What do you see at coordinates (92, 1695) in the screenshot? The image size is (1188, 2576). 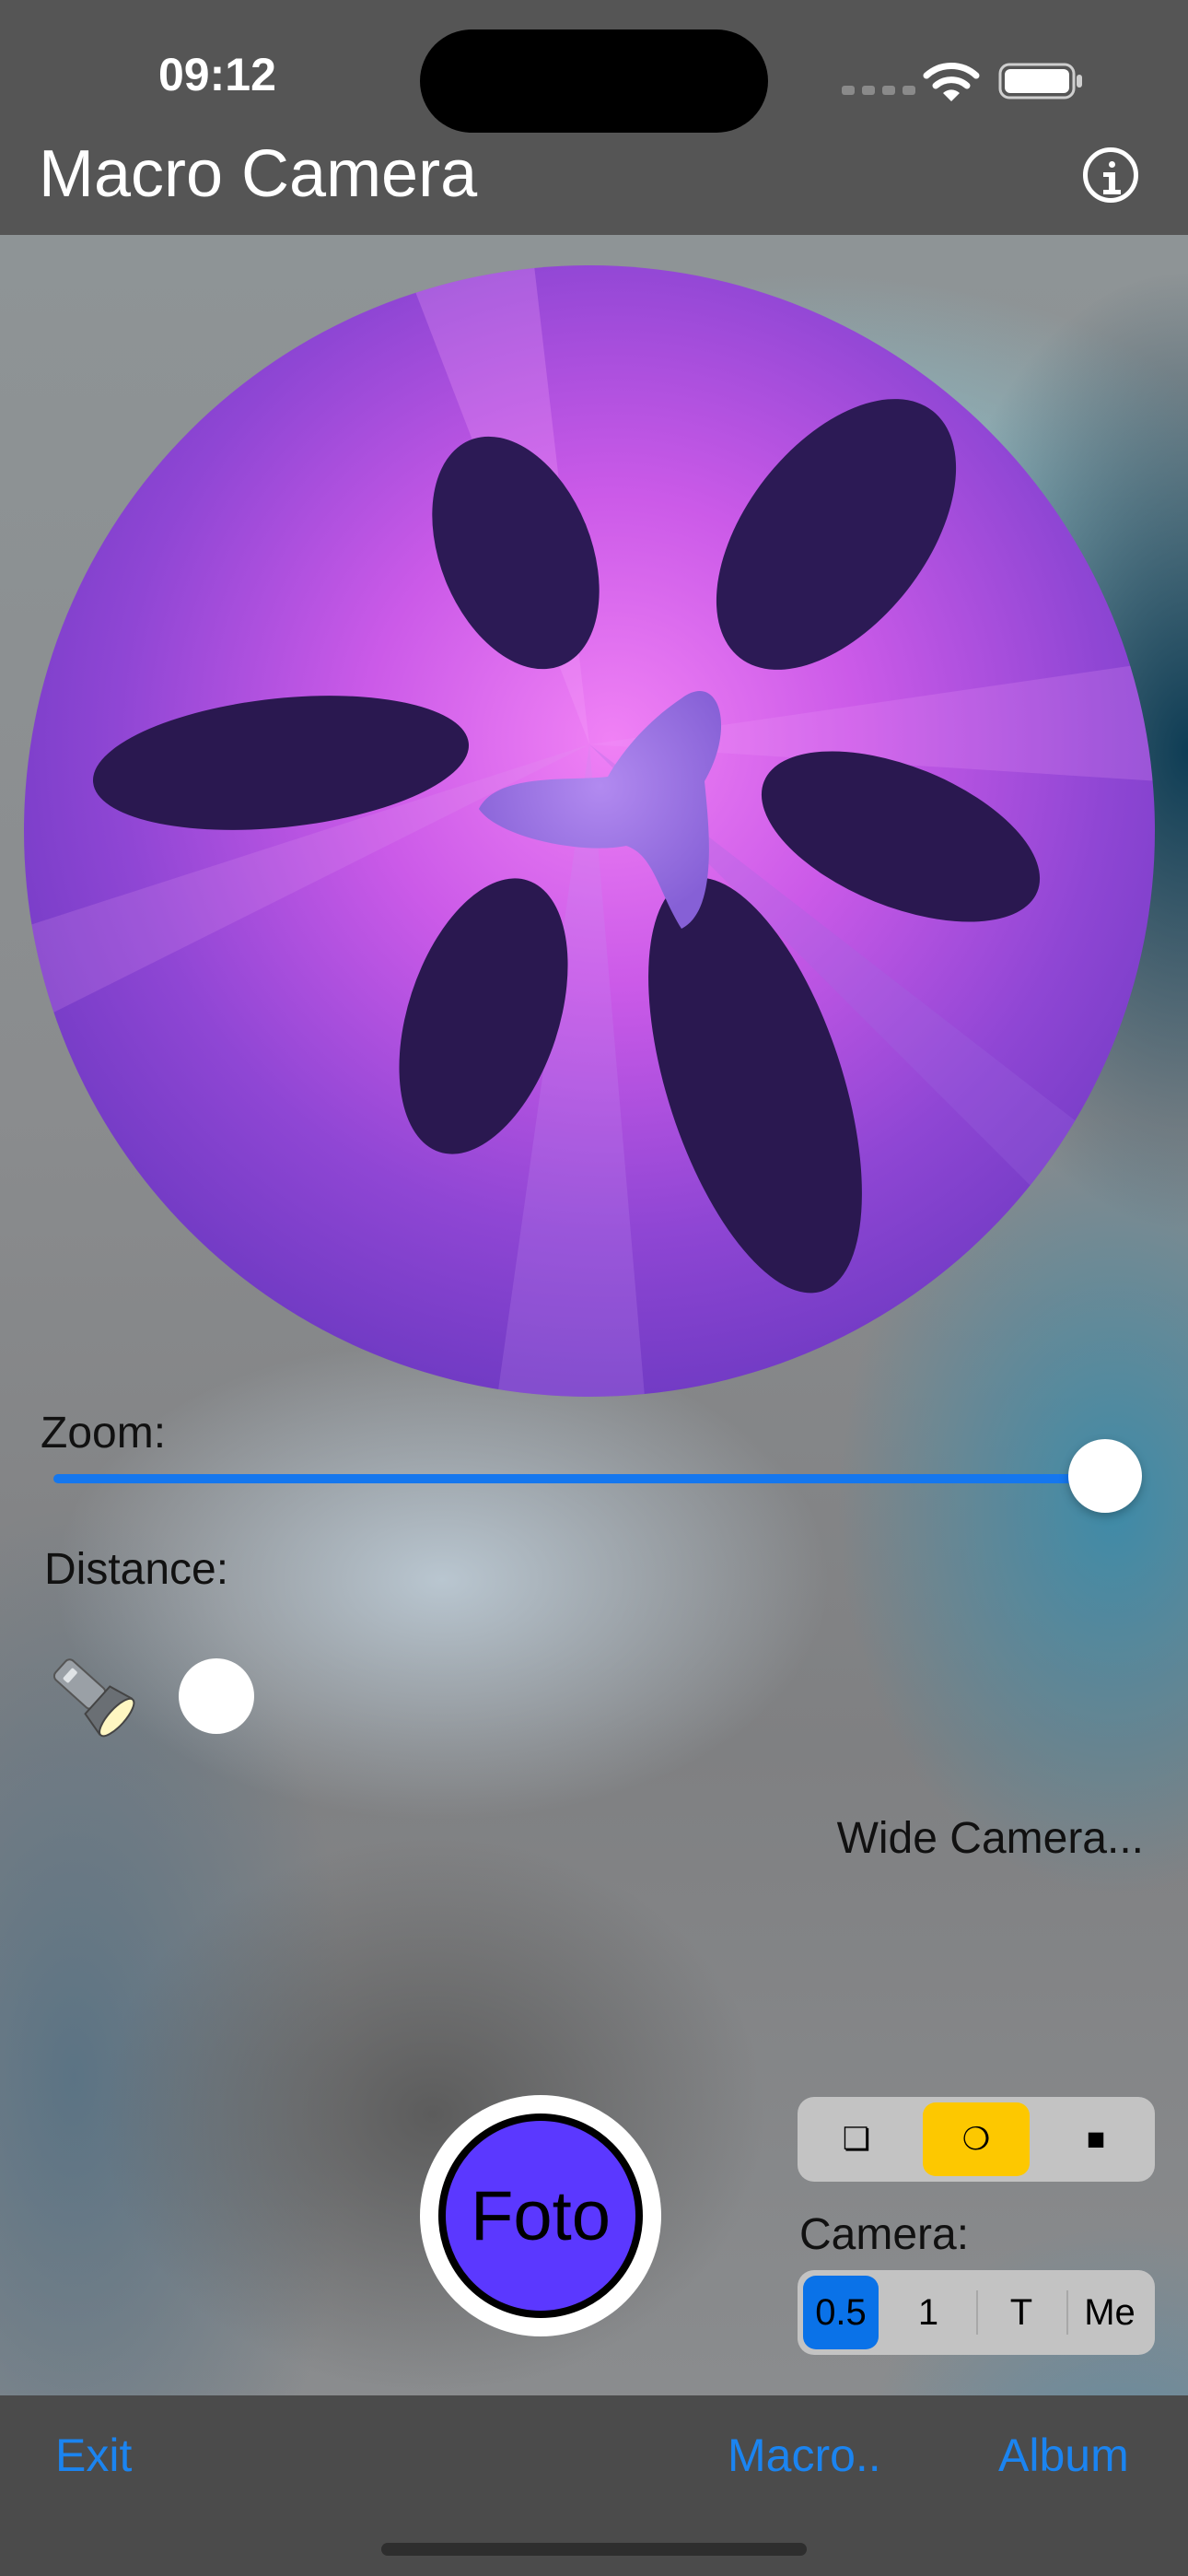 I see `flashlight-icon` at bounding box center [92, 1695].